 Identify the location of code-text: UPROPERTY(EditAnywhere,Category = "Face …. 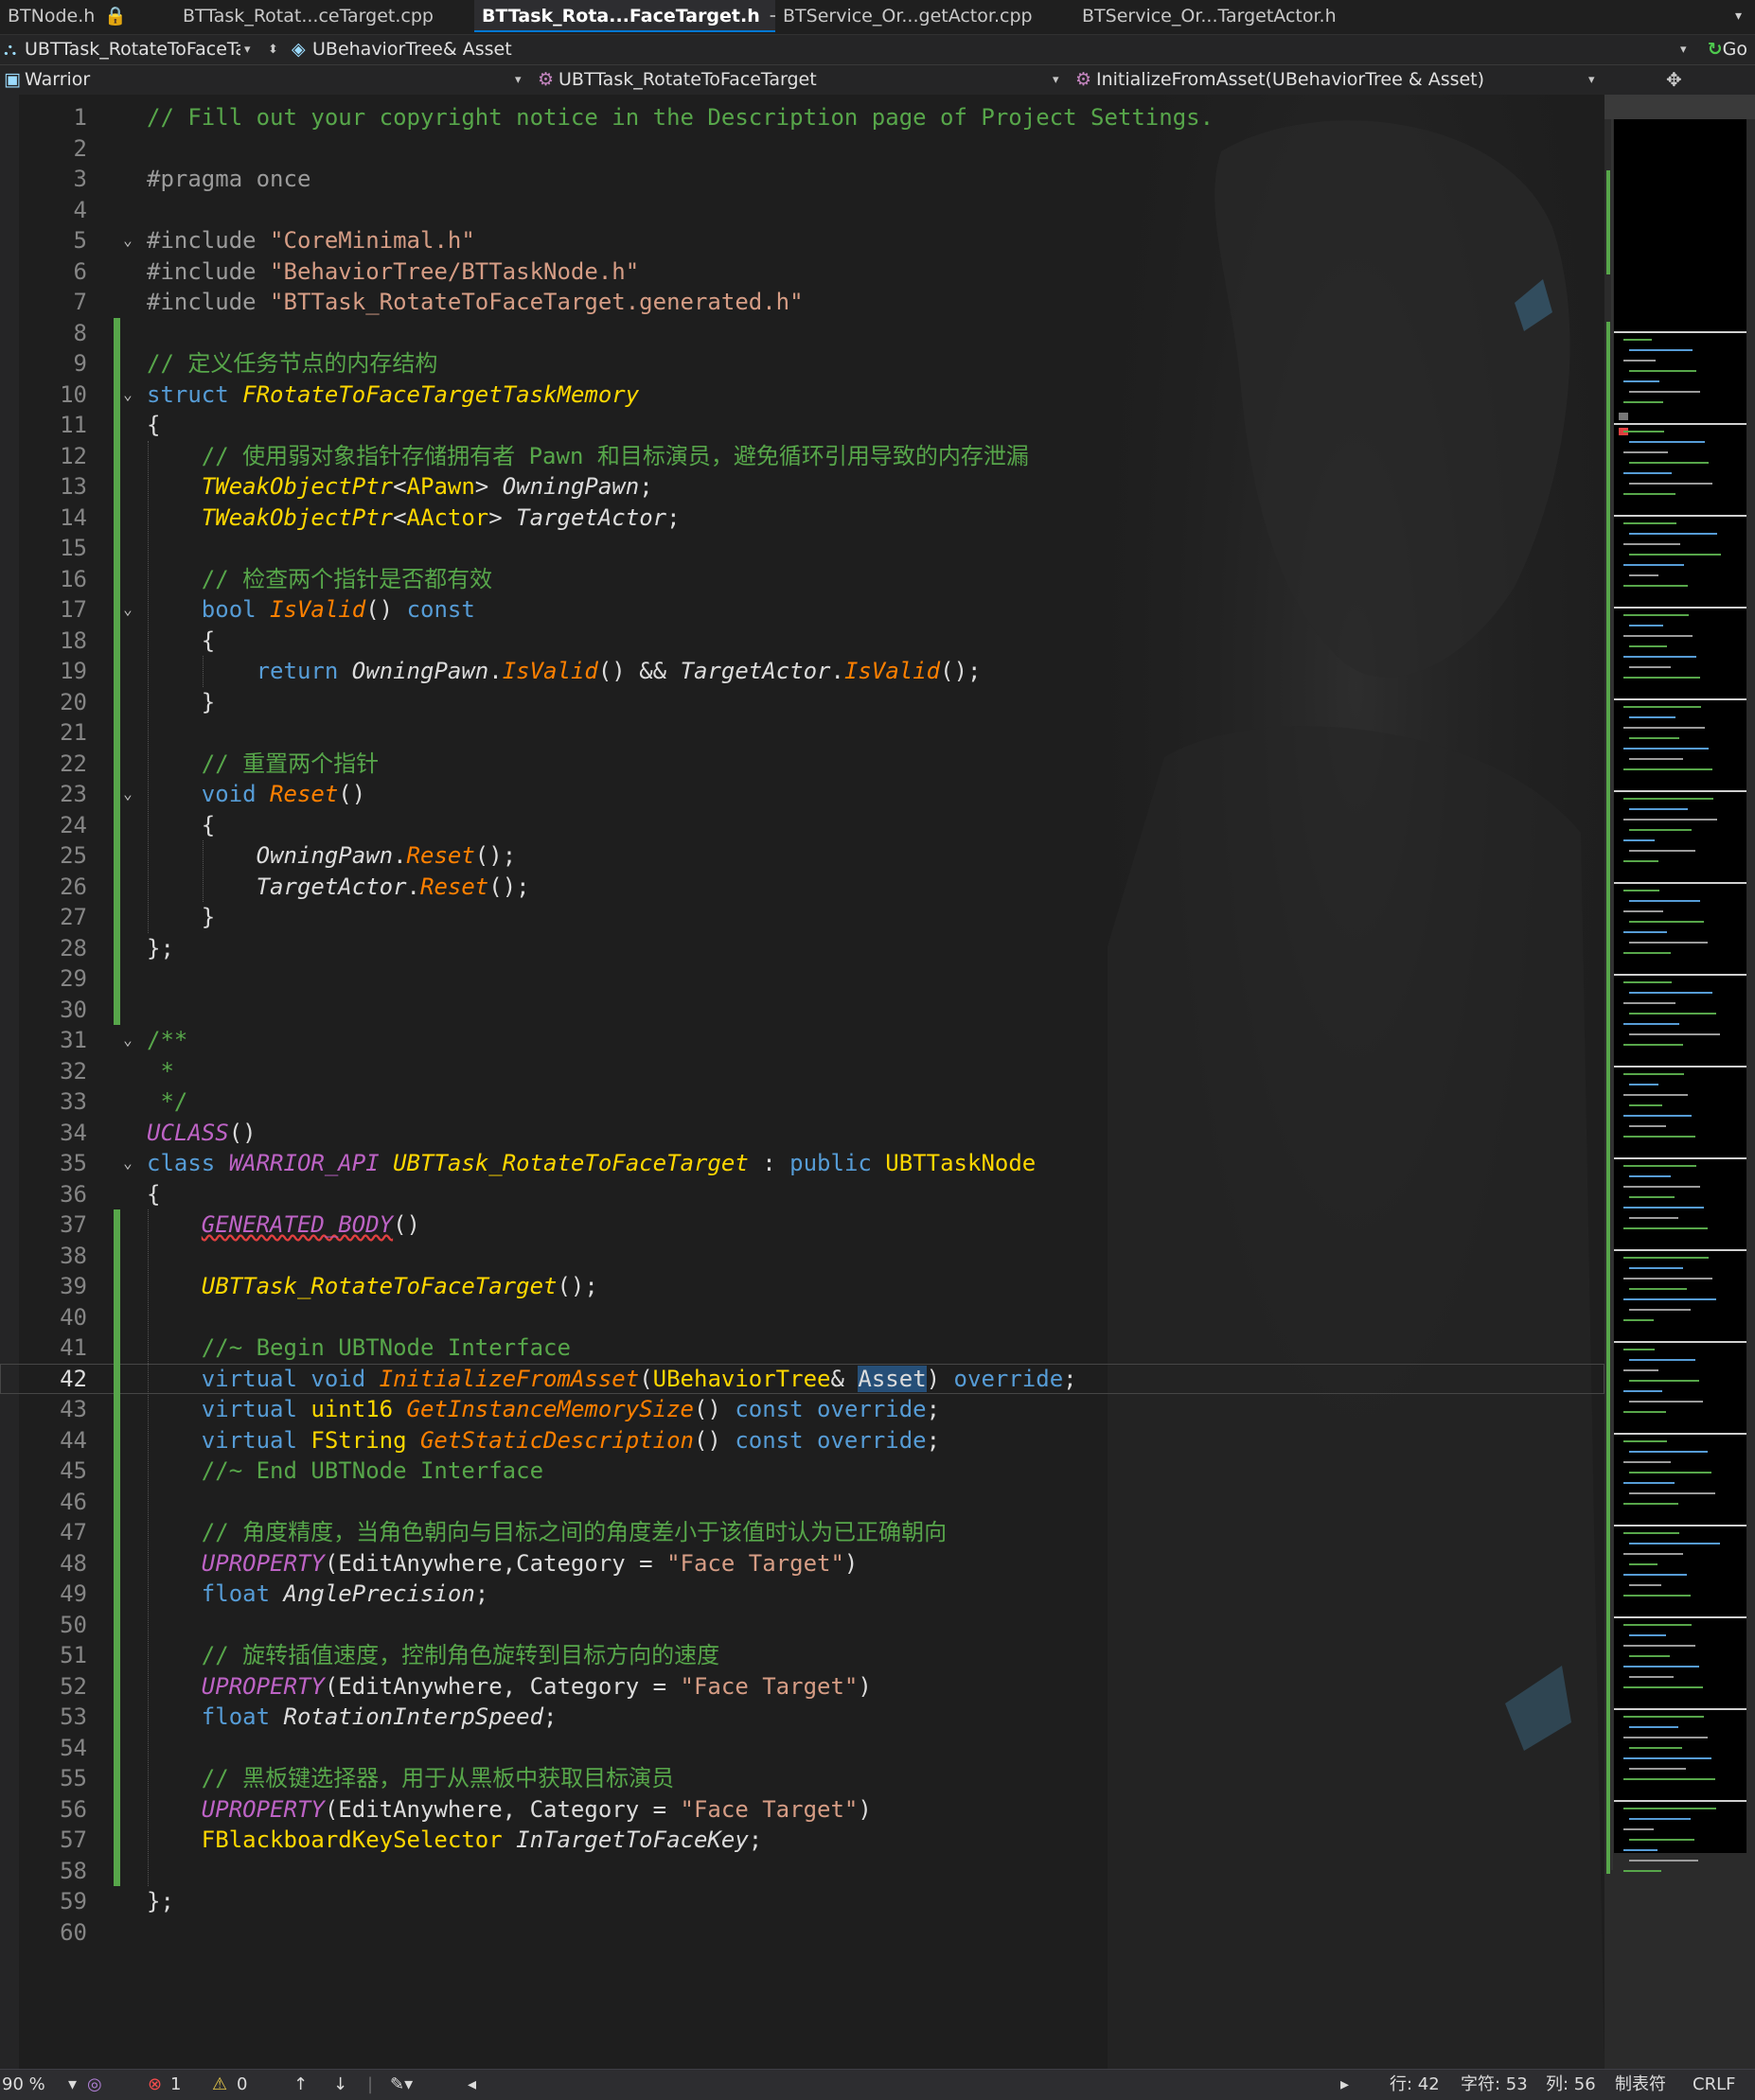
(503, 1563).